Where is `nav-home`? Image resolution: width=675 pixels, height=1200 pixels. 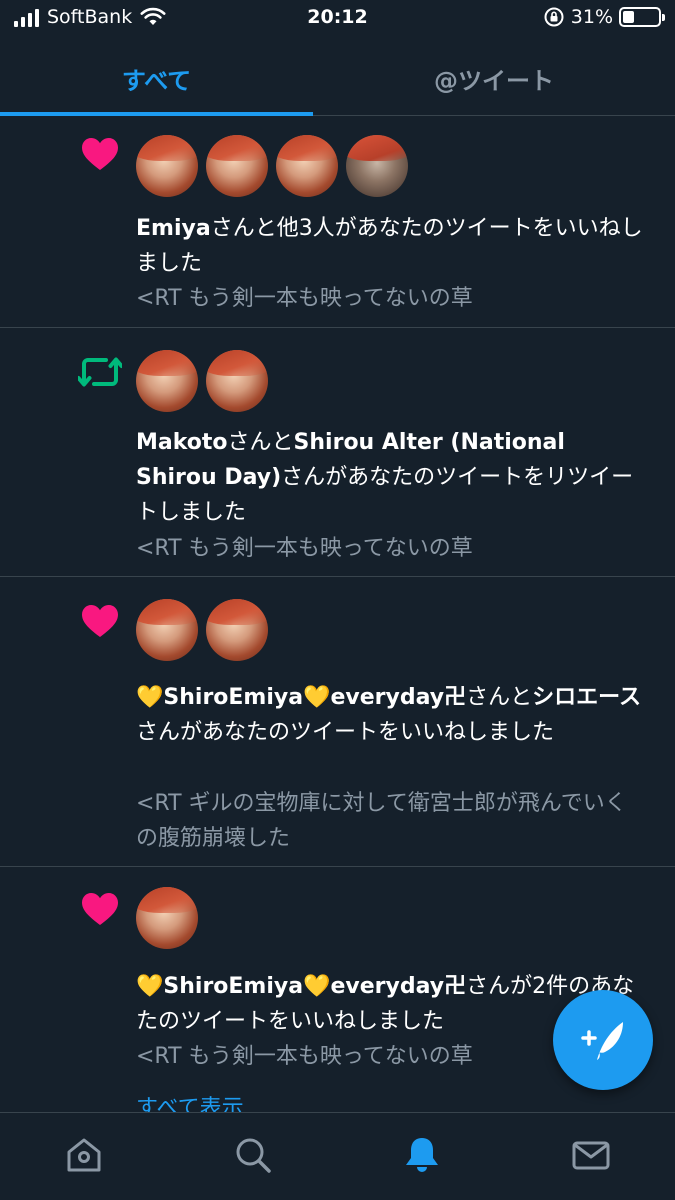
nav-home is located at coordinates (84, 1155).